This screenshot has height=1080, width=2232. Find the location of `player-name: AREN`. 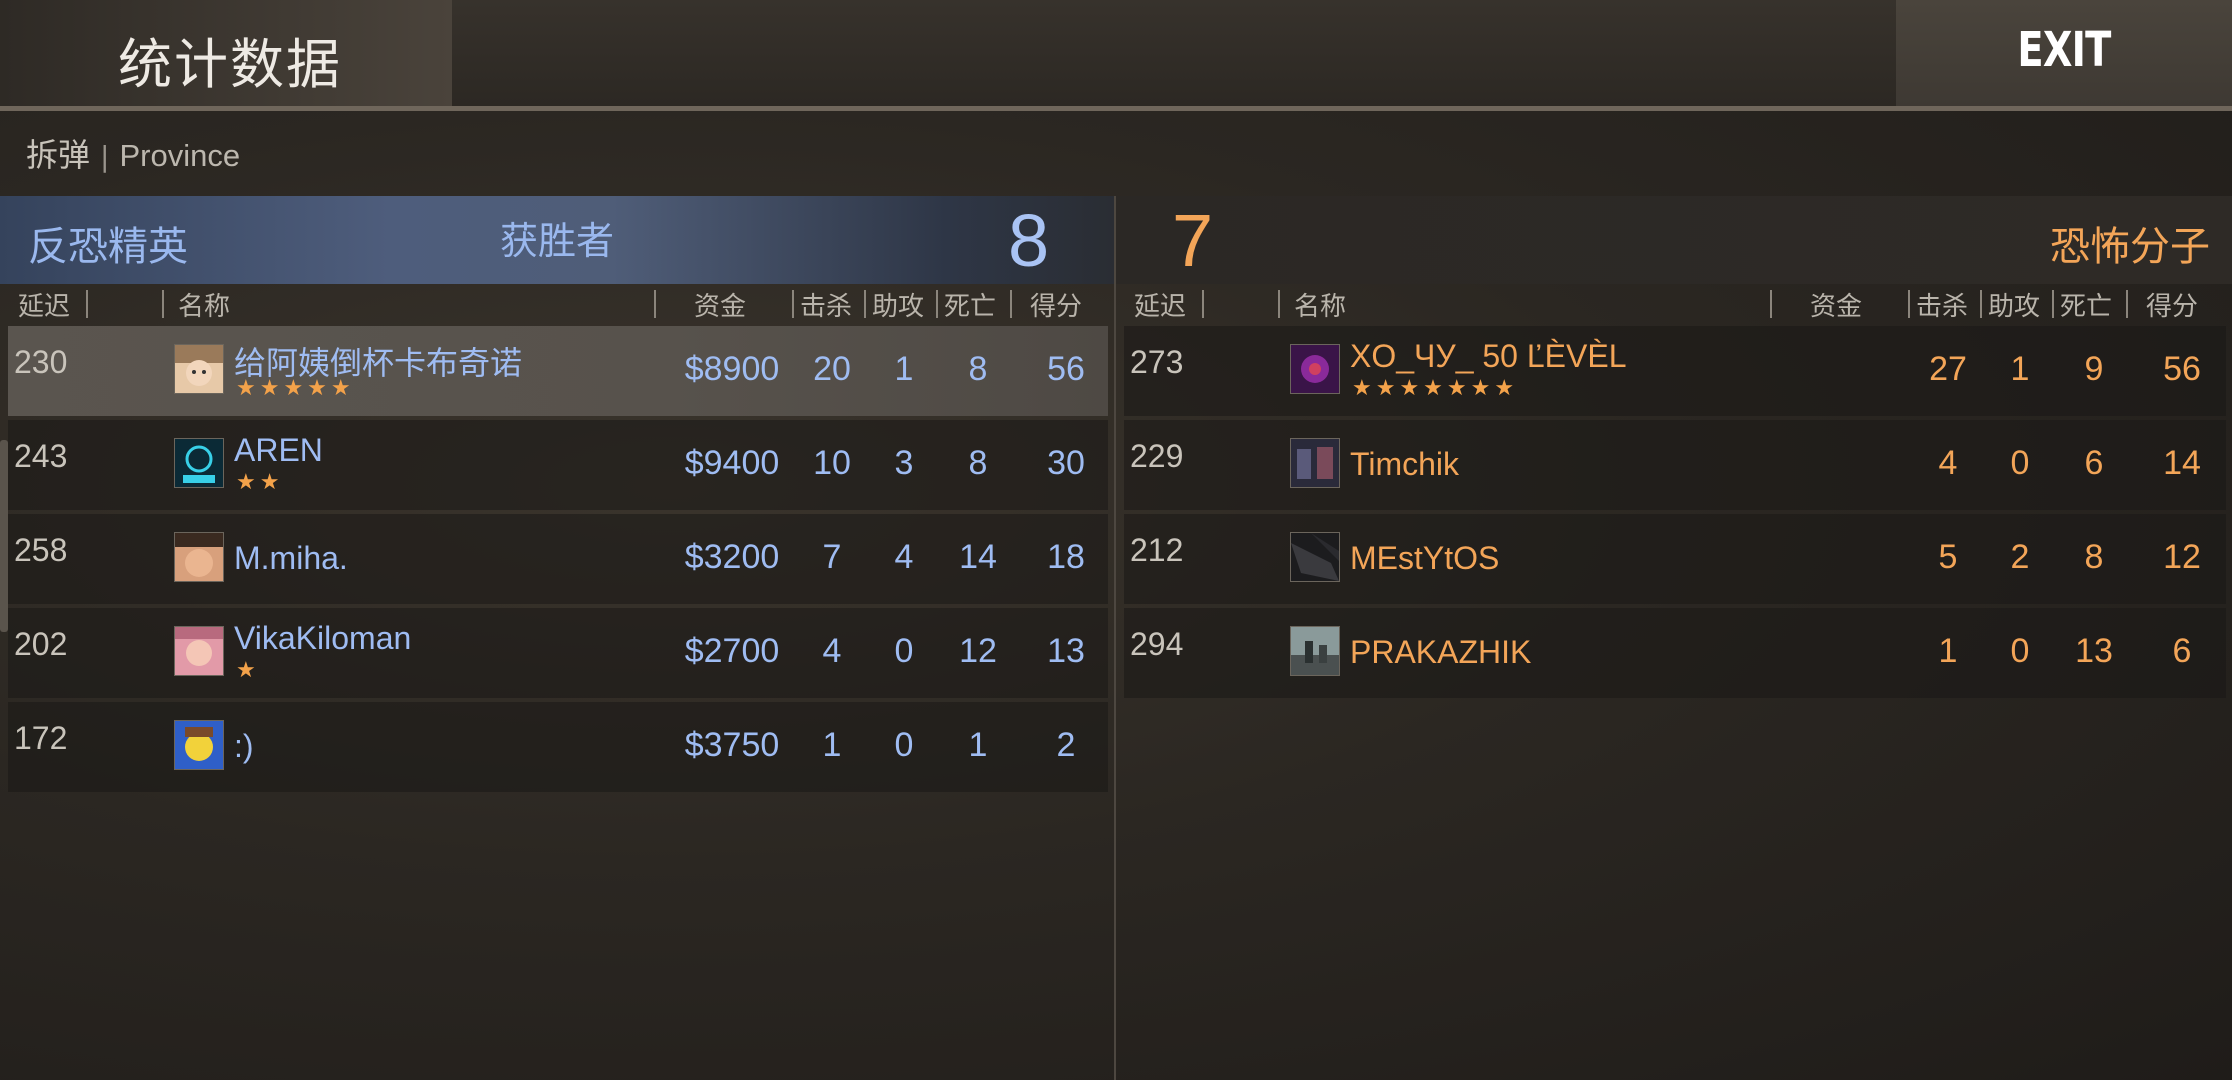

player-name: AREN is located at coordinates (278, 450).